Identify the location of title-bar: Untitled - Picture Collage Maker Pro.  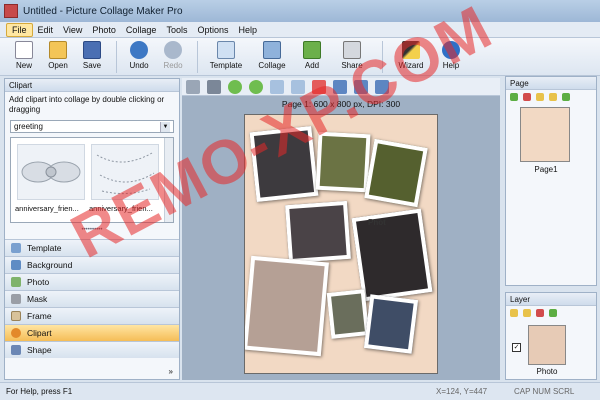
(300, 11).